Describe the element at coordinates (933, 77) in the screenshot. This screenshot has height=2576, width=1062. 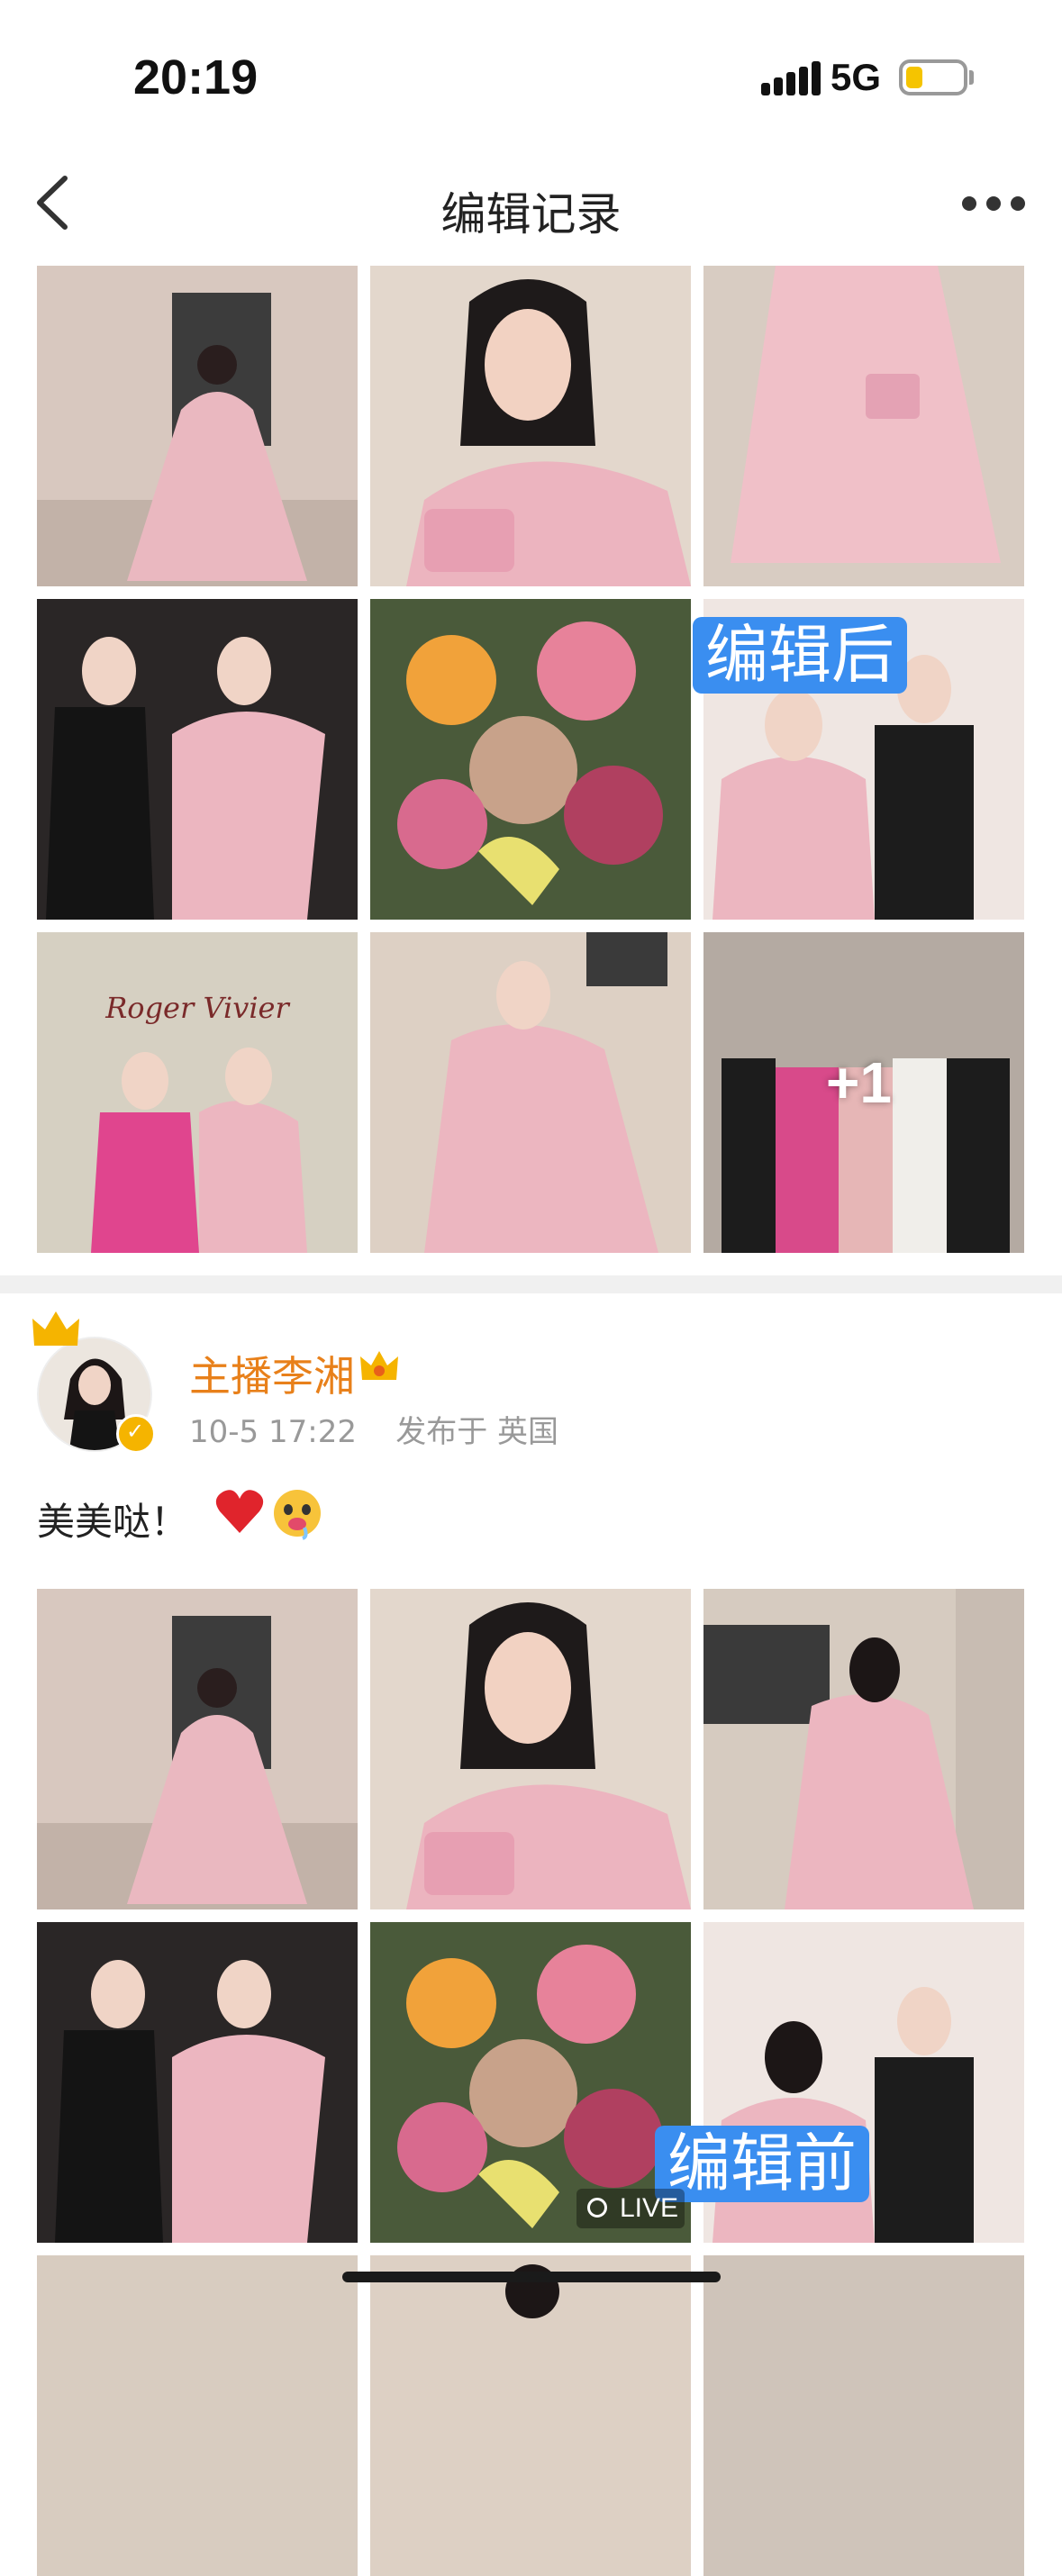
I see `battery-icon` at that location.